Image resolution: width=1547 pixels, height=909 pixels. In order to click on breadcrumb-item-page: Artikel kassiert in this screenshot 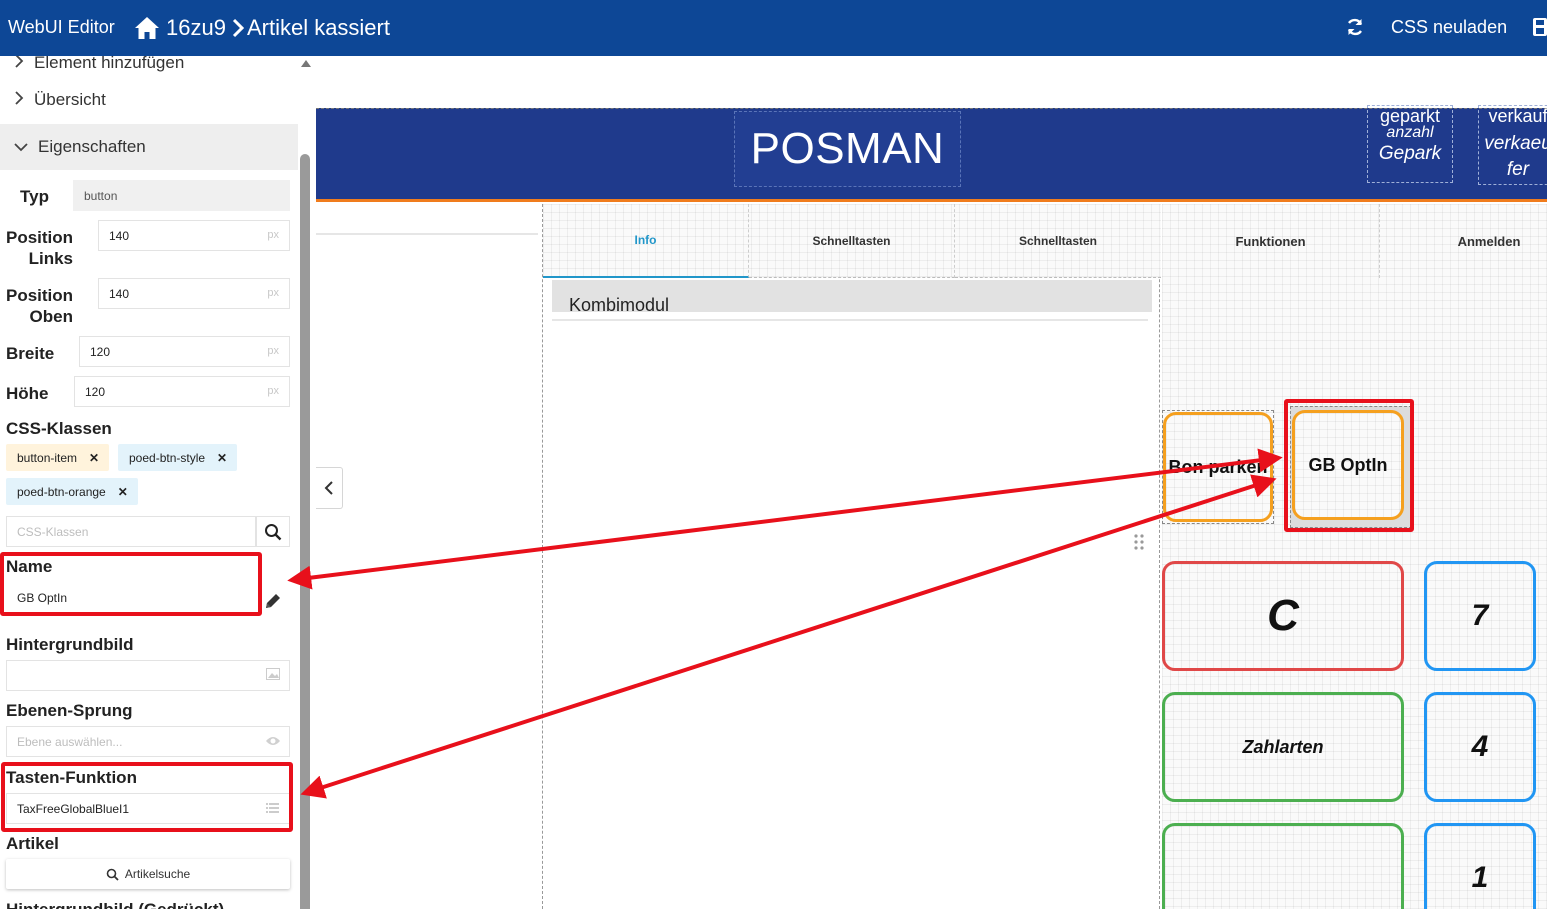, I will do `click(318, 28)`.